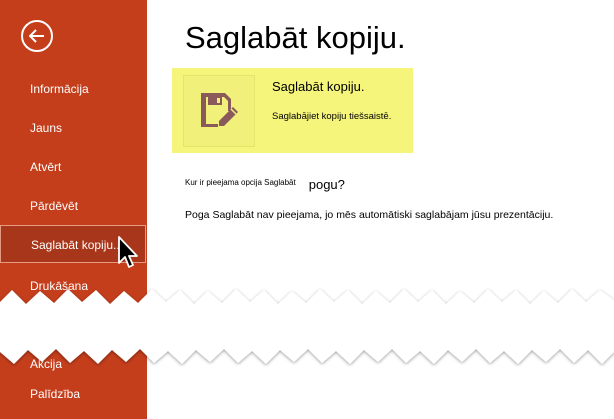 The height and width of the screenshot is (419, 614). I want to click on question-small: Kur ir pieejama opcija Saglabāt, so click(240, 183).